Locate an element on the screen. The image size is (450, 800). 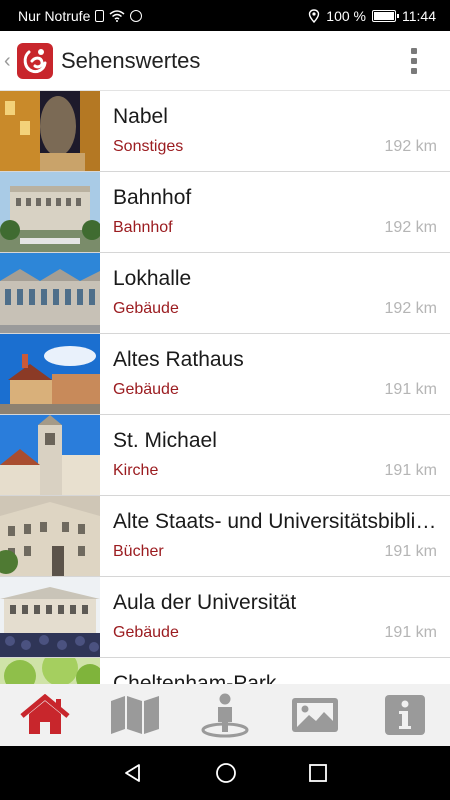
item-category: Kirche is located at coordinates (136, 470).